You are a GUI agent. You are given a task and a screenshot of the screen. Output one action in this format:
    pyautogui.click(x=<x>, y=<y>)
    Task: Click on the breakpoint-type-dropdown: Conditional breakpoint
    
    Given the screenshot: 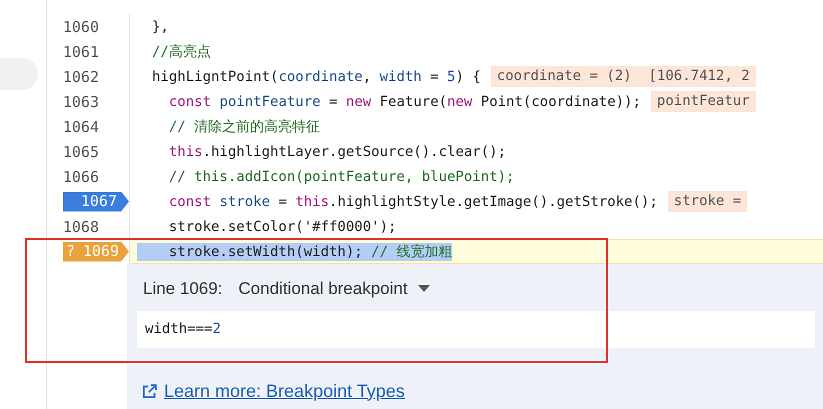 What is the action you would take?
    pyautogui.click(x=334, y=289)
    